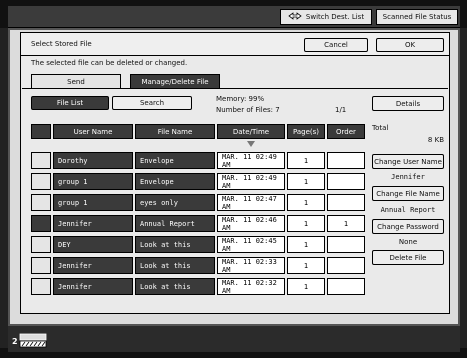 Image resolution: width=467 pixels, height=358 pixels. What do you see at coordinates (408, 210) in the screenshot?
I see `current-file-name: Annual Report` at bounding box center [408, 210].